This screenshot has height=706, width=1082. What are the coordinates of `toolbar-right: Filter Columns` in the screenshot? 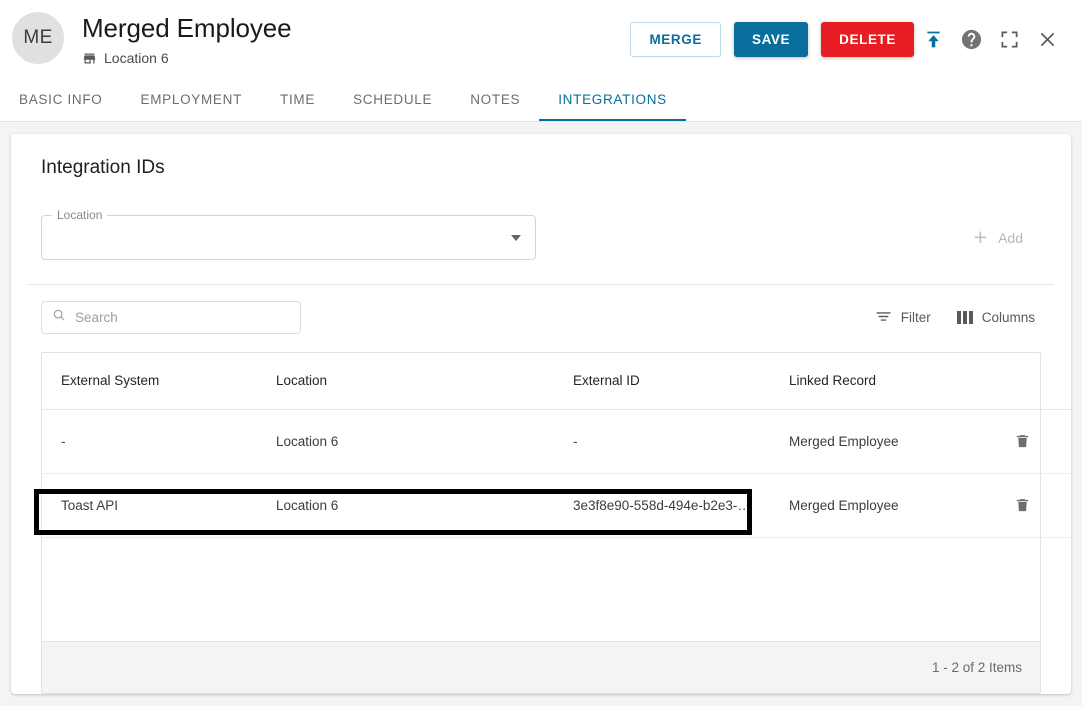 It's located at (955, 318).